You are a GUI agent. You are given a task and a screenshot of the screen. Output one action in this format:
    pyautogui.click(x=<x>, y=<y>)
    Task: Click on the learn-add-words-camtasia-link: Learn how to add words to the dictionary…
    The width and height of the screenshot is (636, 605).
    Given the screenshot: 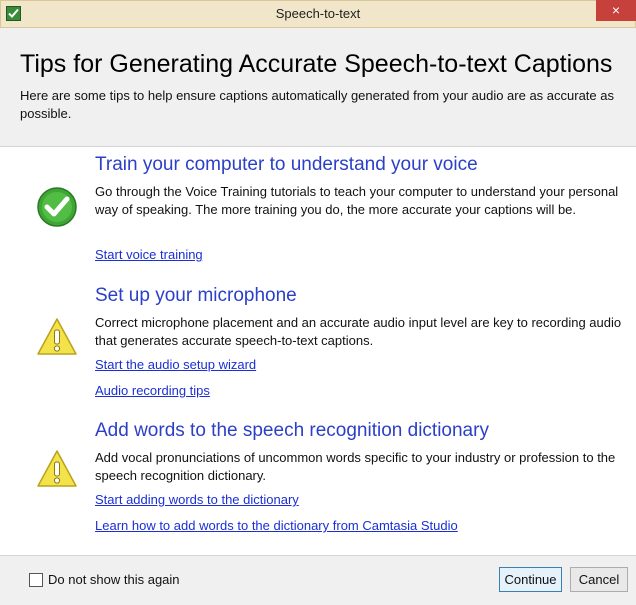 What is the action you would take?
    pyautogui.click(x=276, y=525)
    